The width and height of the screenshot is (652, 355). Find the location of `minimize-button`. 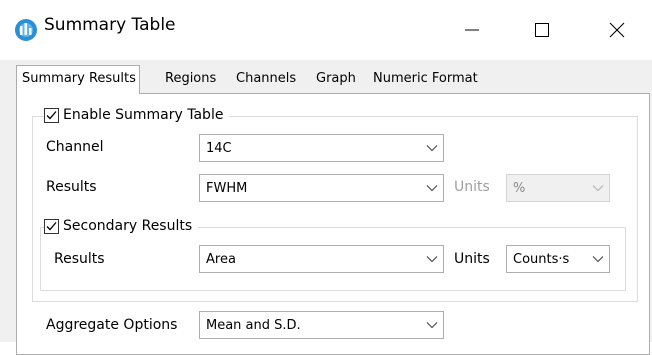

minimize-button is located at coordinates (472, 30).